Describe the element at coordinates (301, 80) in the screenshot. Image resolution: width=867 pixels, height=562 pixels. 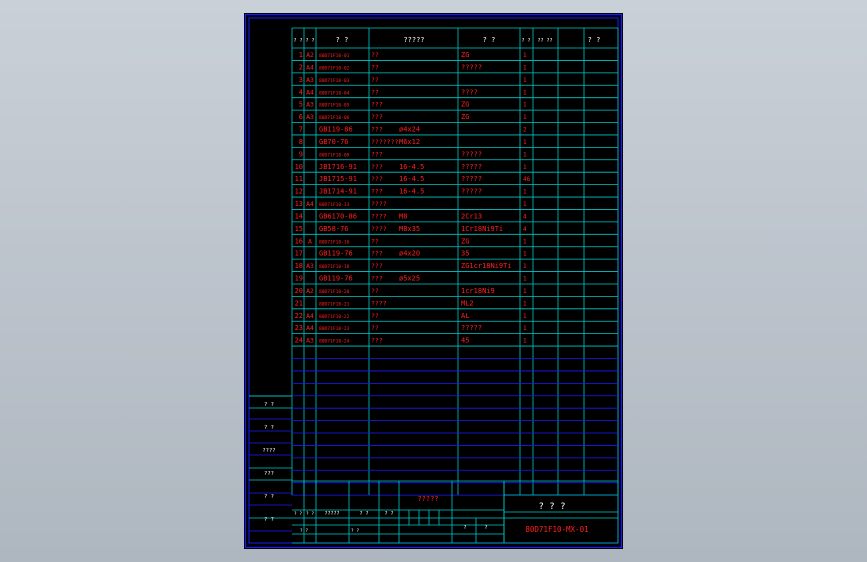
I see `row-number: 3` at that location.